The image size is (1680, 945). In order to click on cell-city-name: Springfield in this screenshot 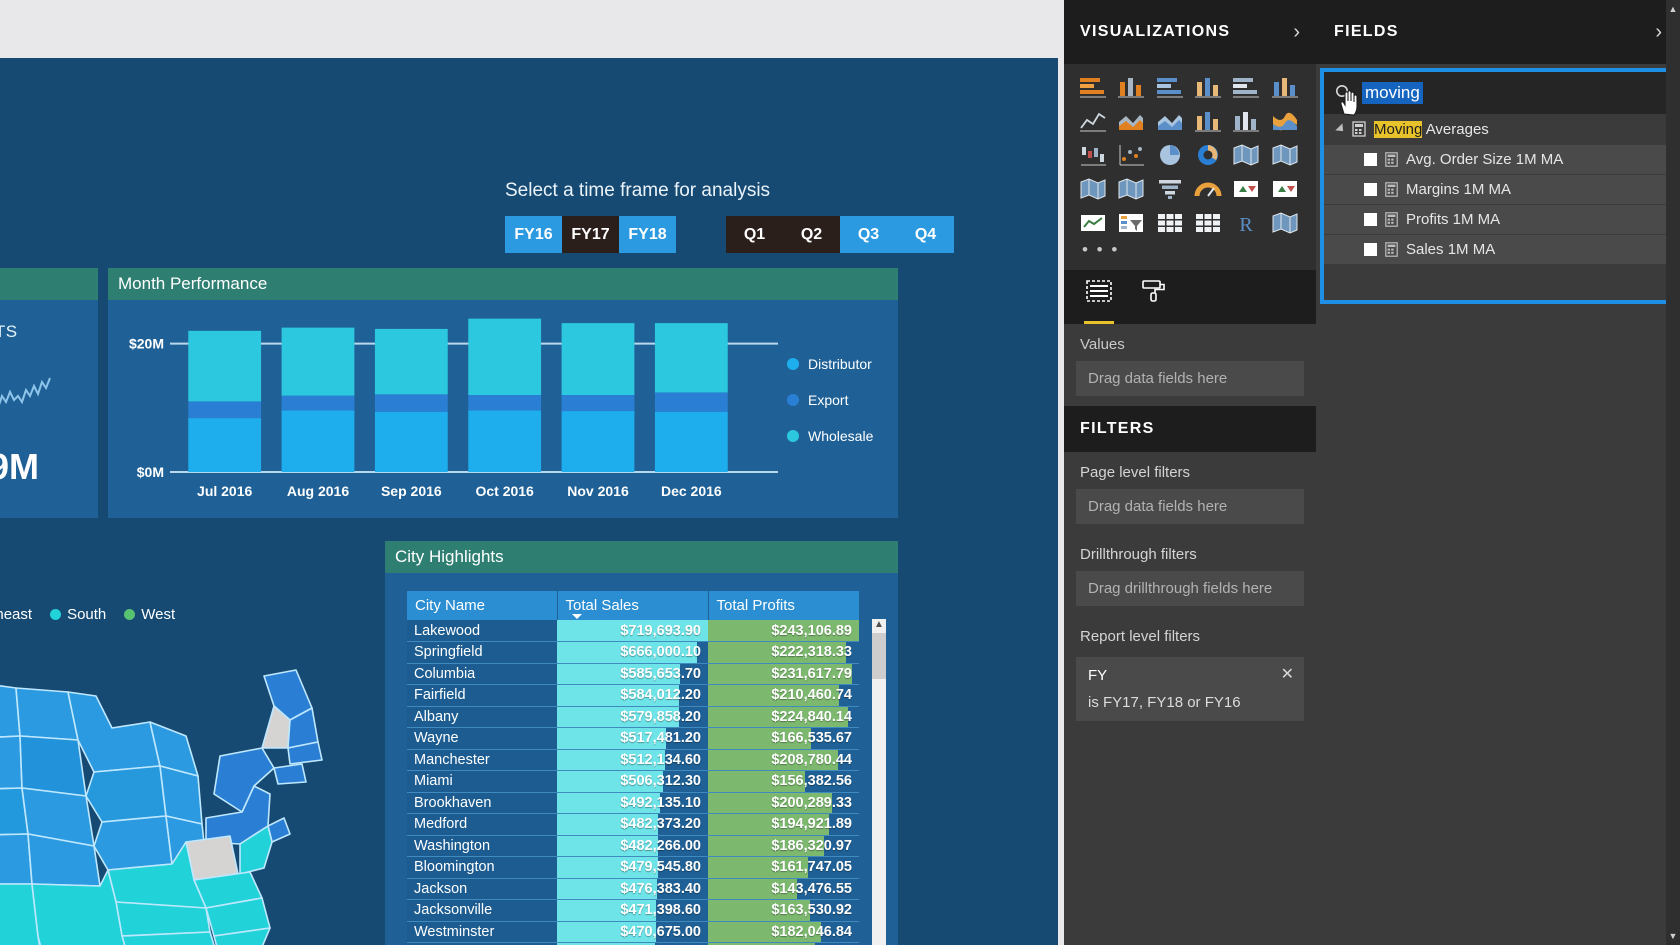, I will do `click(482, 652)`.